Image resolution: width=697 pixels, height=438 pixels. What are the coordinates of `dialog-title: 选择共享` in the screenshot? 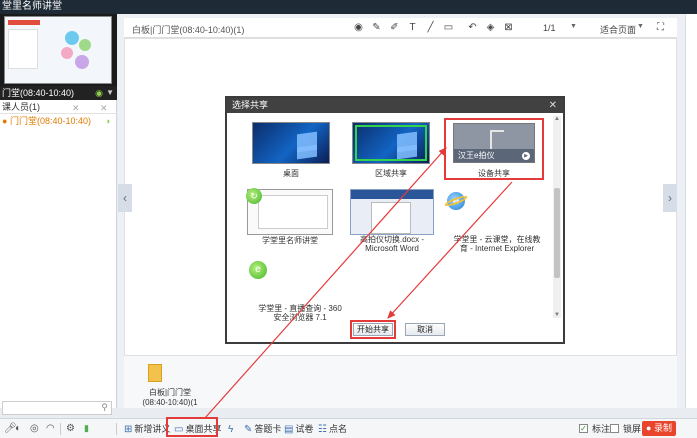 It's located at (250, 105).